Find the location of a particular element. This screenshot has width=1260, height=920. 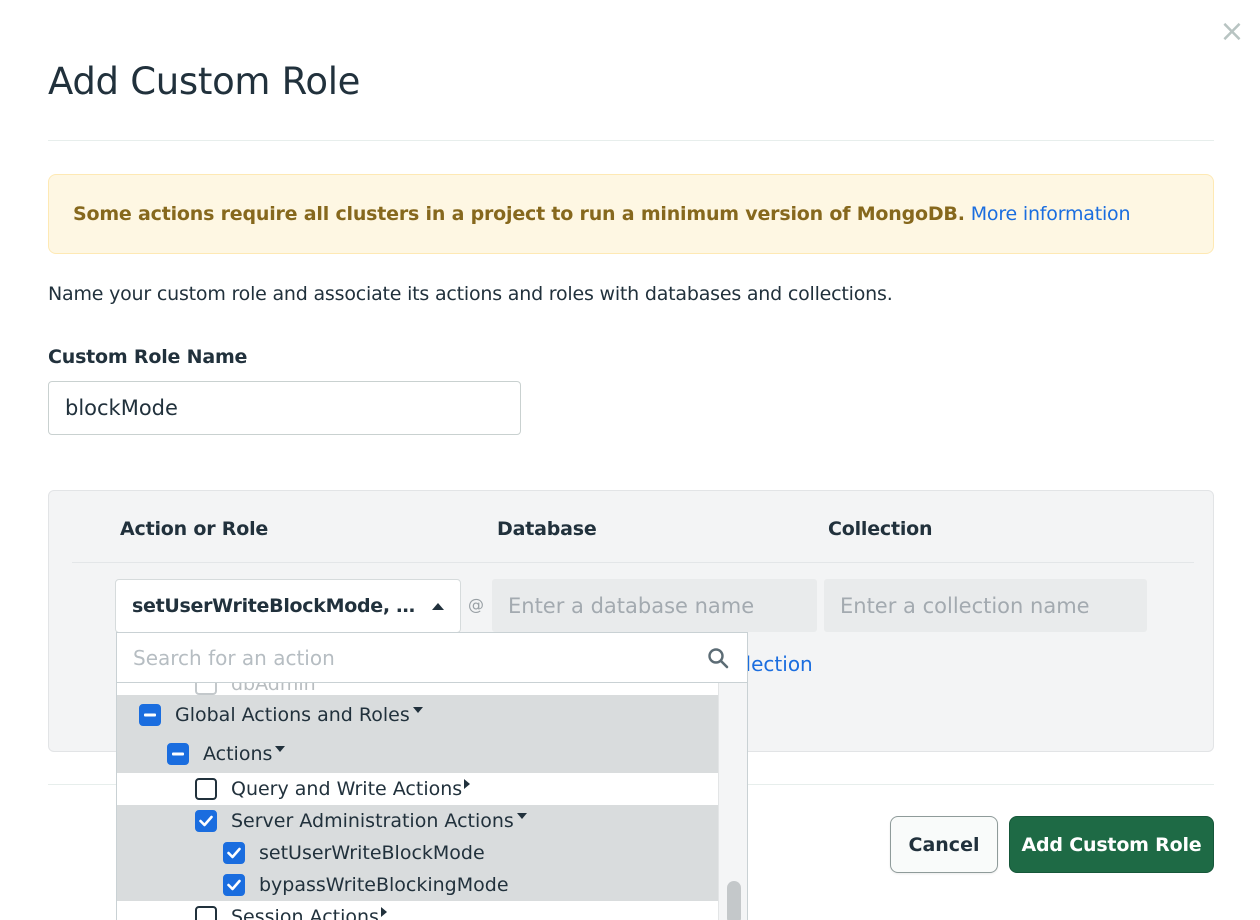

more-information-link: More information is located at coordinates (1051, 214).